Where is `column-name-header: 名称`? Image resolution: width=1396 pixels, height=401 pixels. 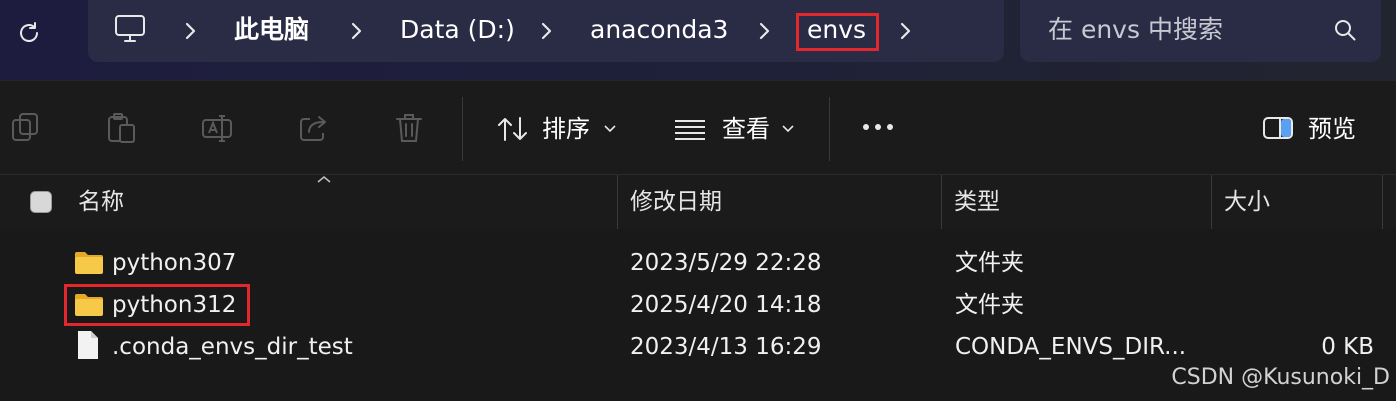 column-name-header: 名称 is located at coordinates (101, 202).